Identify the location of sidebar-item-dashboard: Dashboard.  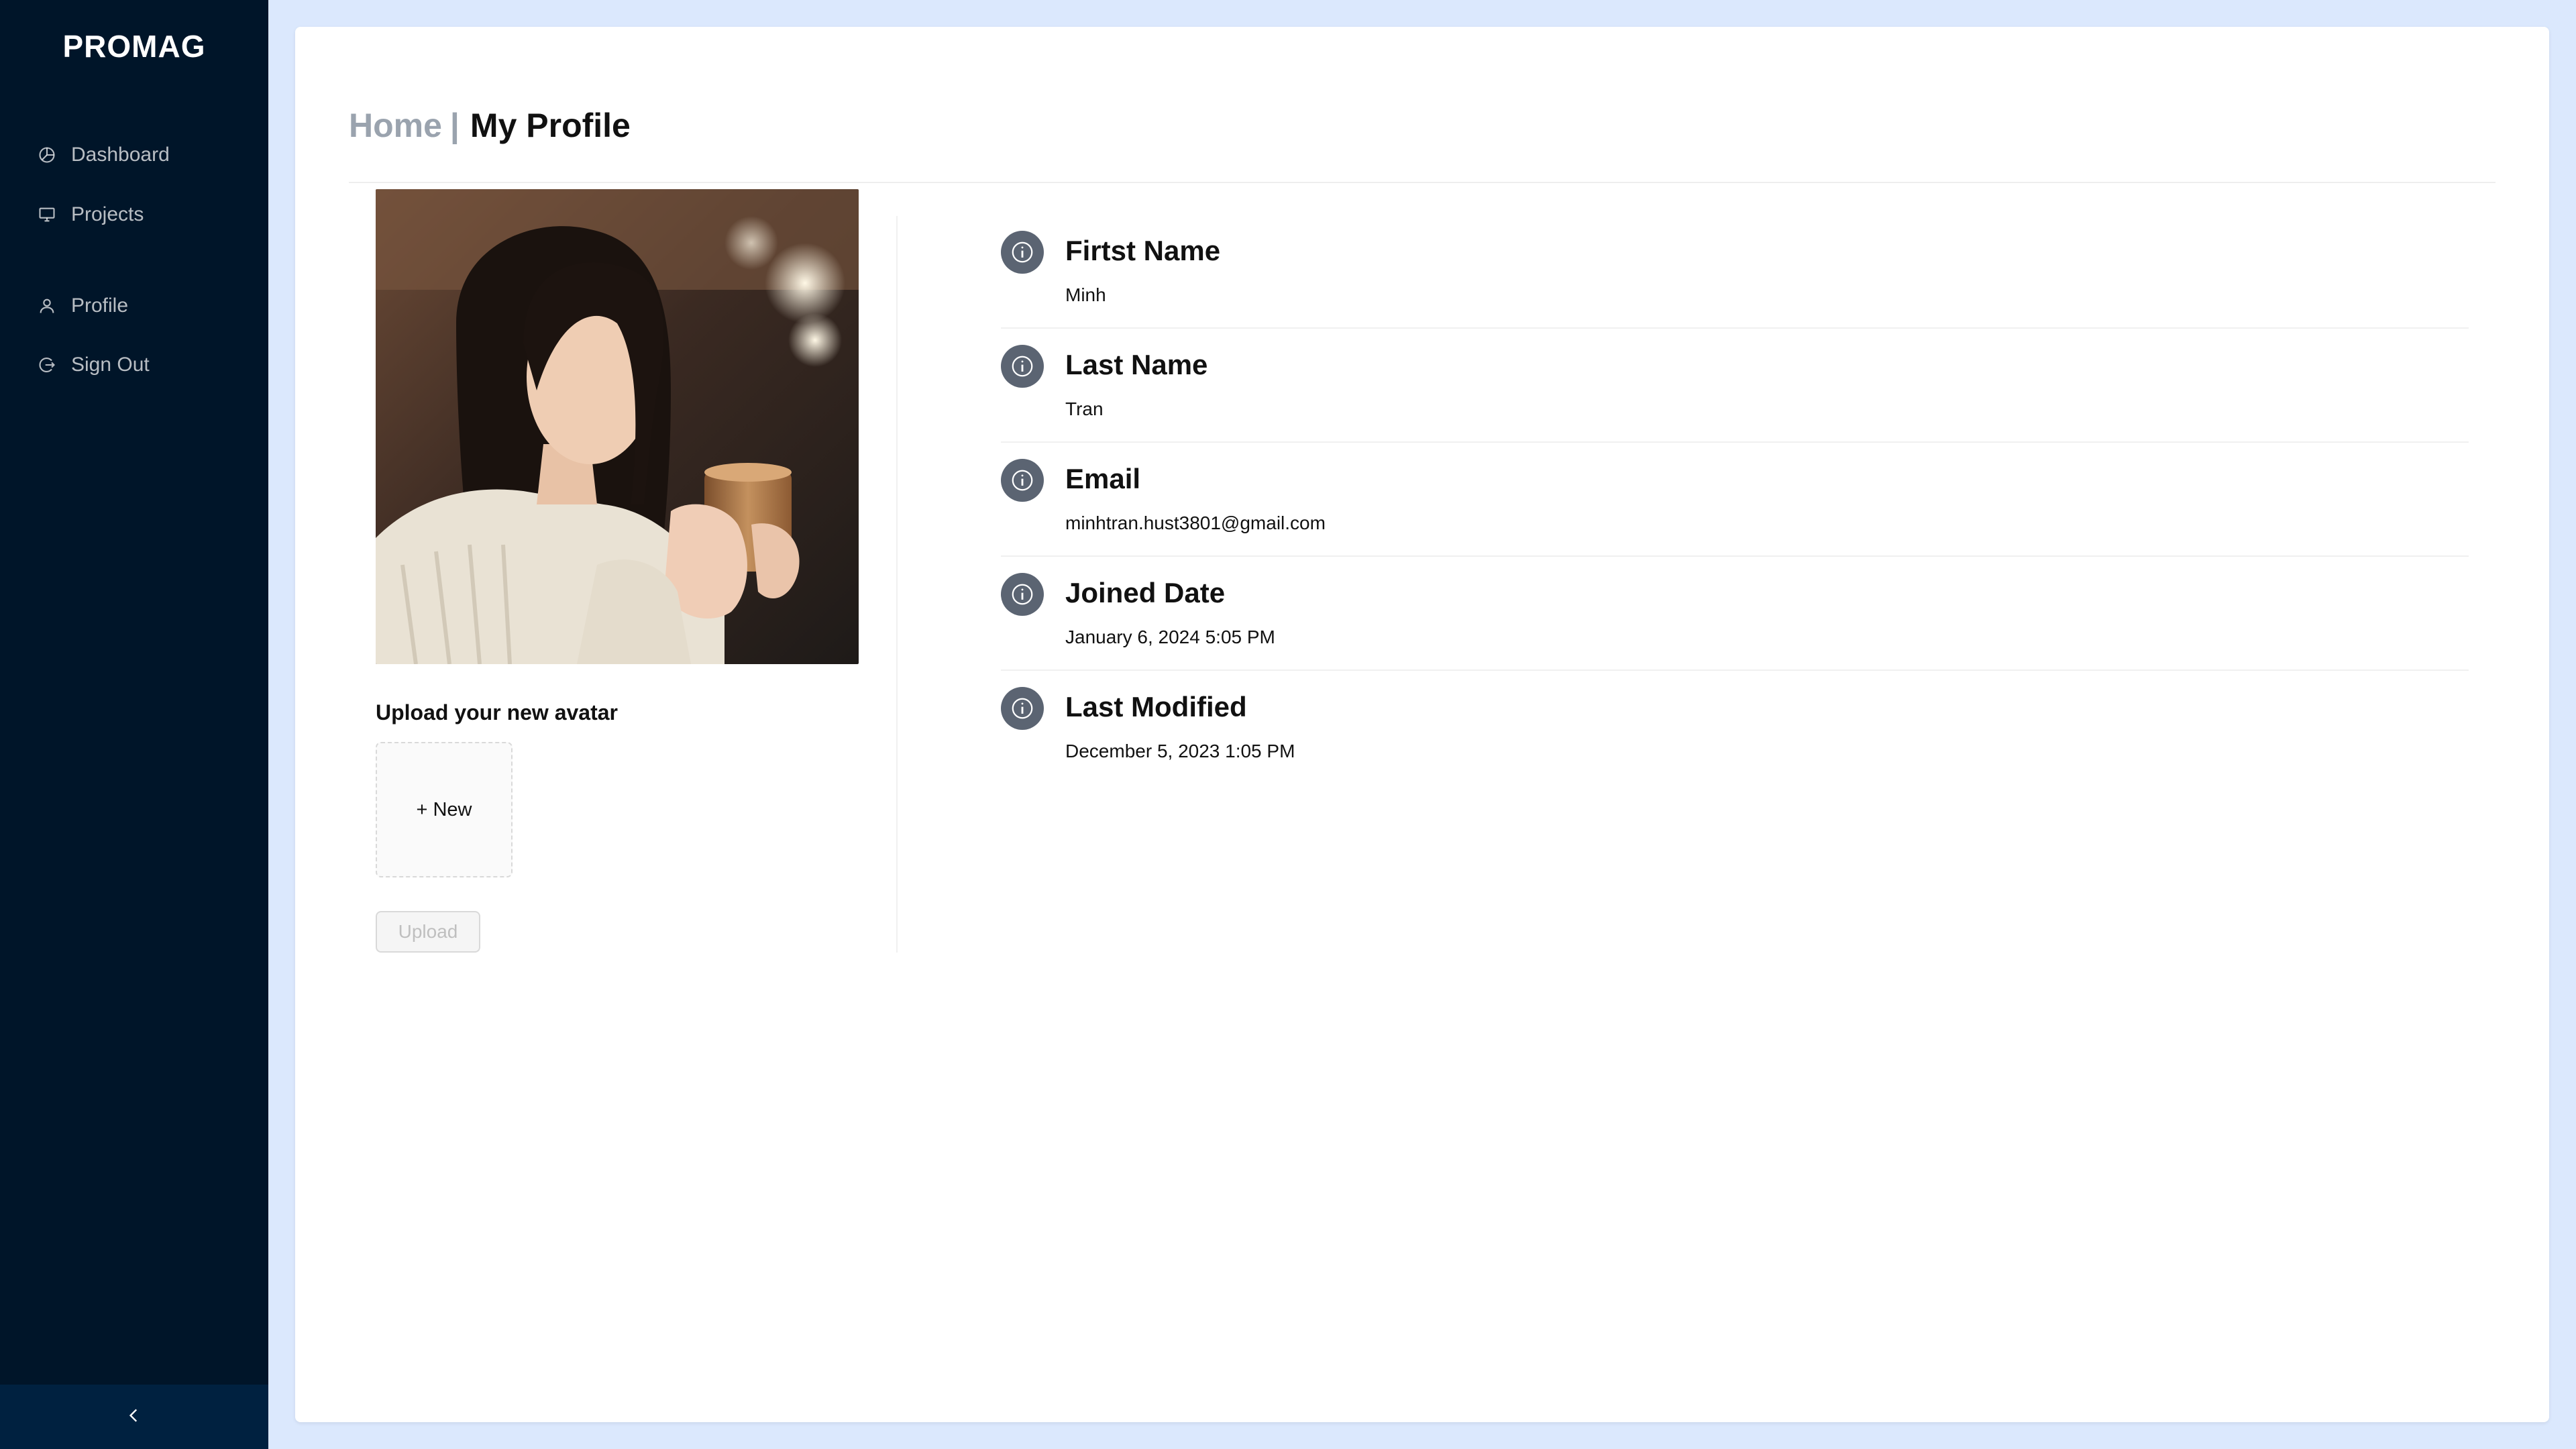
(134, 155).